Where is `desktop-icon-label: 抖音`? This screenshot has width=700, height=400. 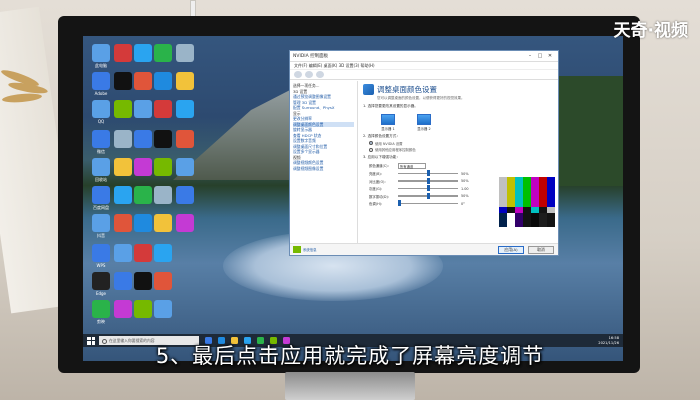
desktop-icon-label: 抖音 is located at coordinates (101, 235).